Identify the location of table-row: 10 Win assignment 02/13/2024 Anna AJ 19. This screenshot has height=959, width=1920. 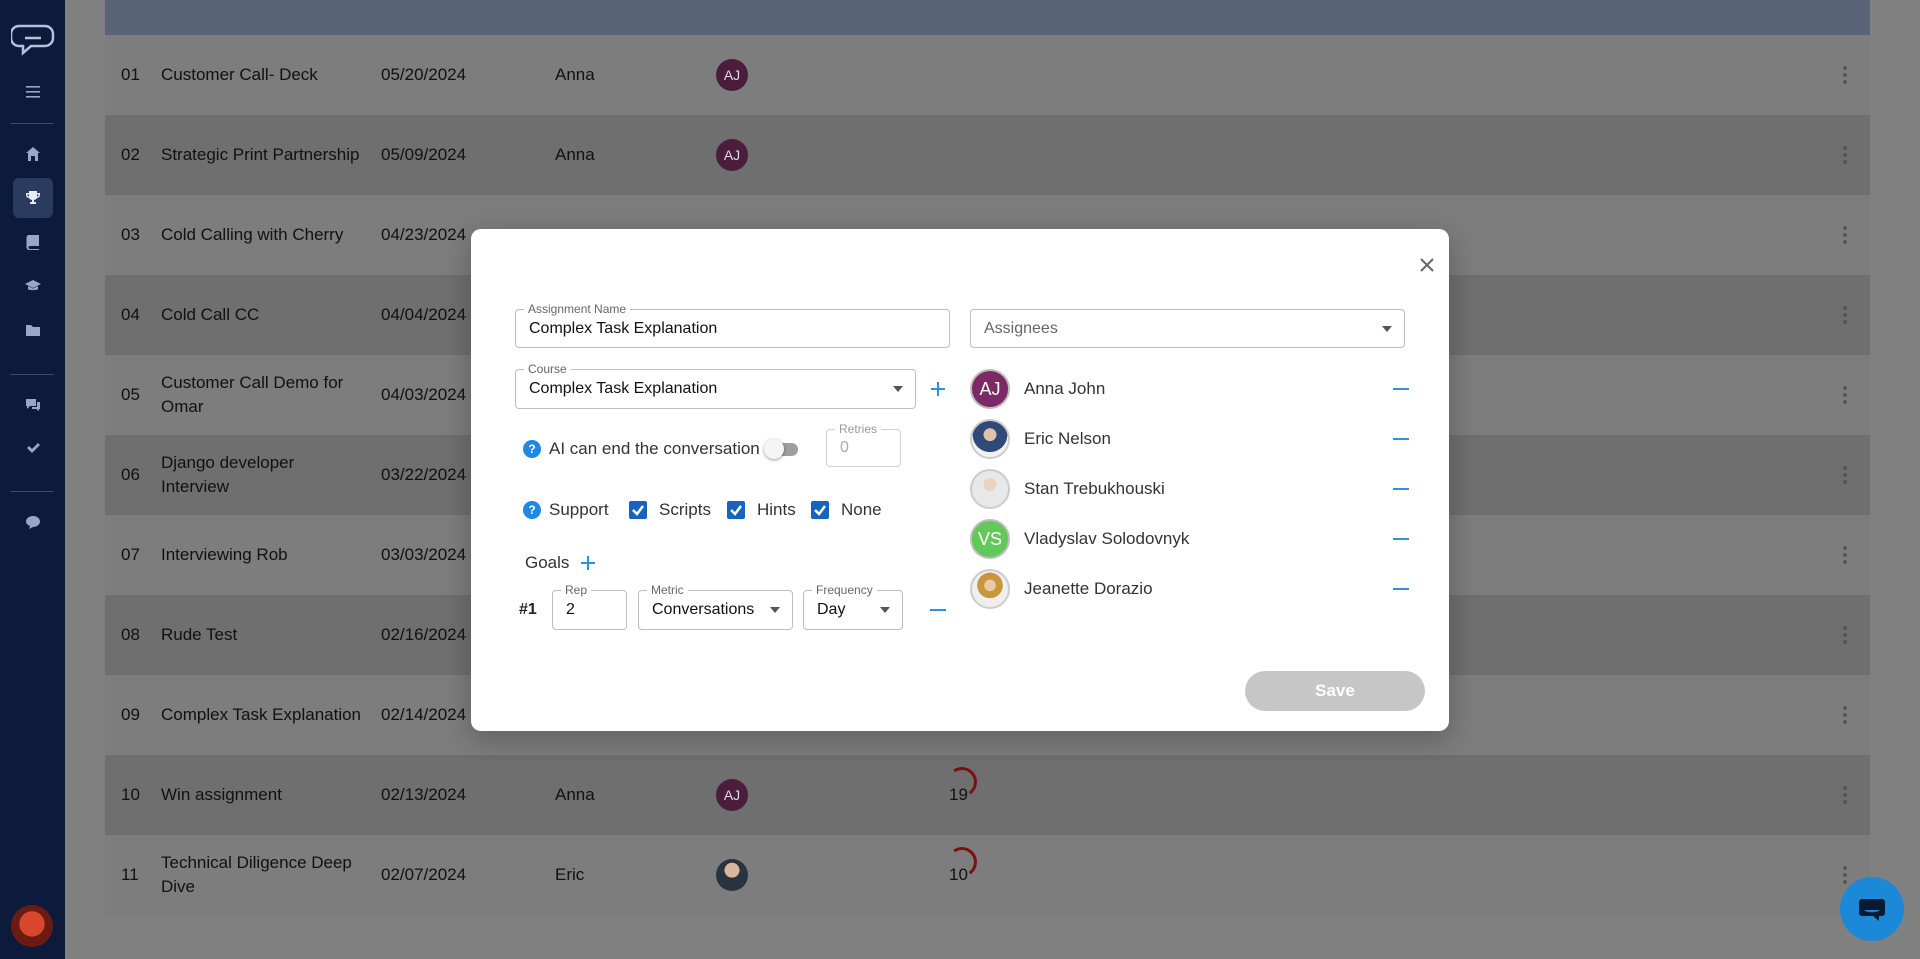
(987, 795).